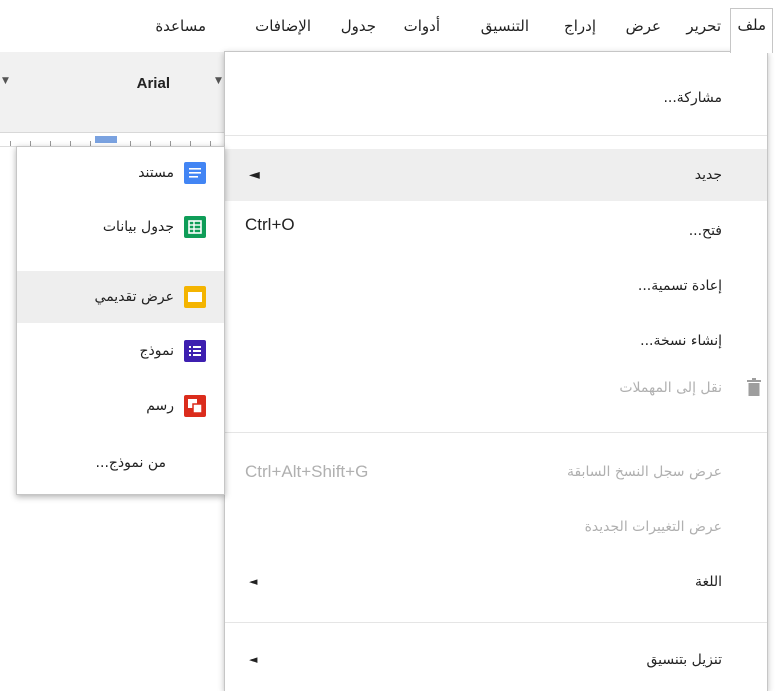 The height and width of the screenshot is (691, 778). What do you see at coordinates (496, 175) in the screenshot?
I see `menu-item-new: ◄ جديد` at bounding box center [496, 175].